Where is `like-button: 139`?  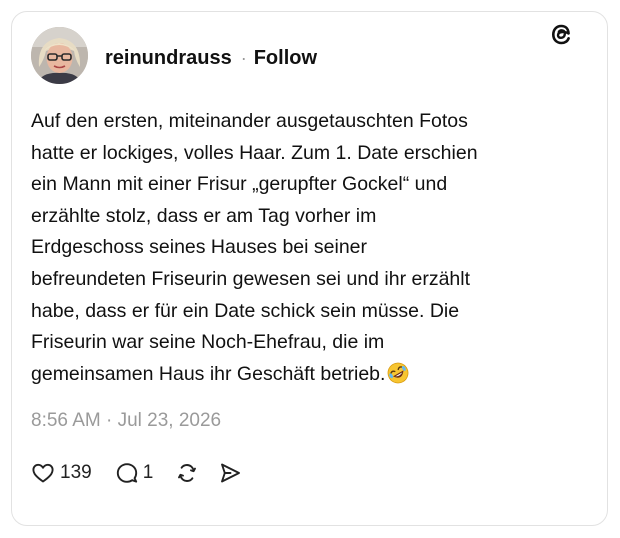 like-button: 139 is located at coordinates (61, 473).